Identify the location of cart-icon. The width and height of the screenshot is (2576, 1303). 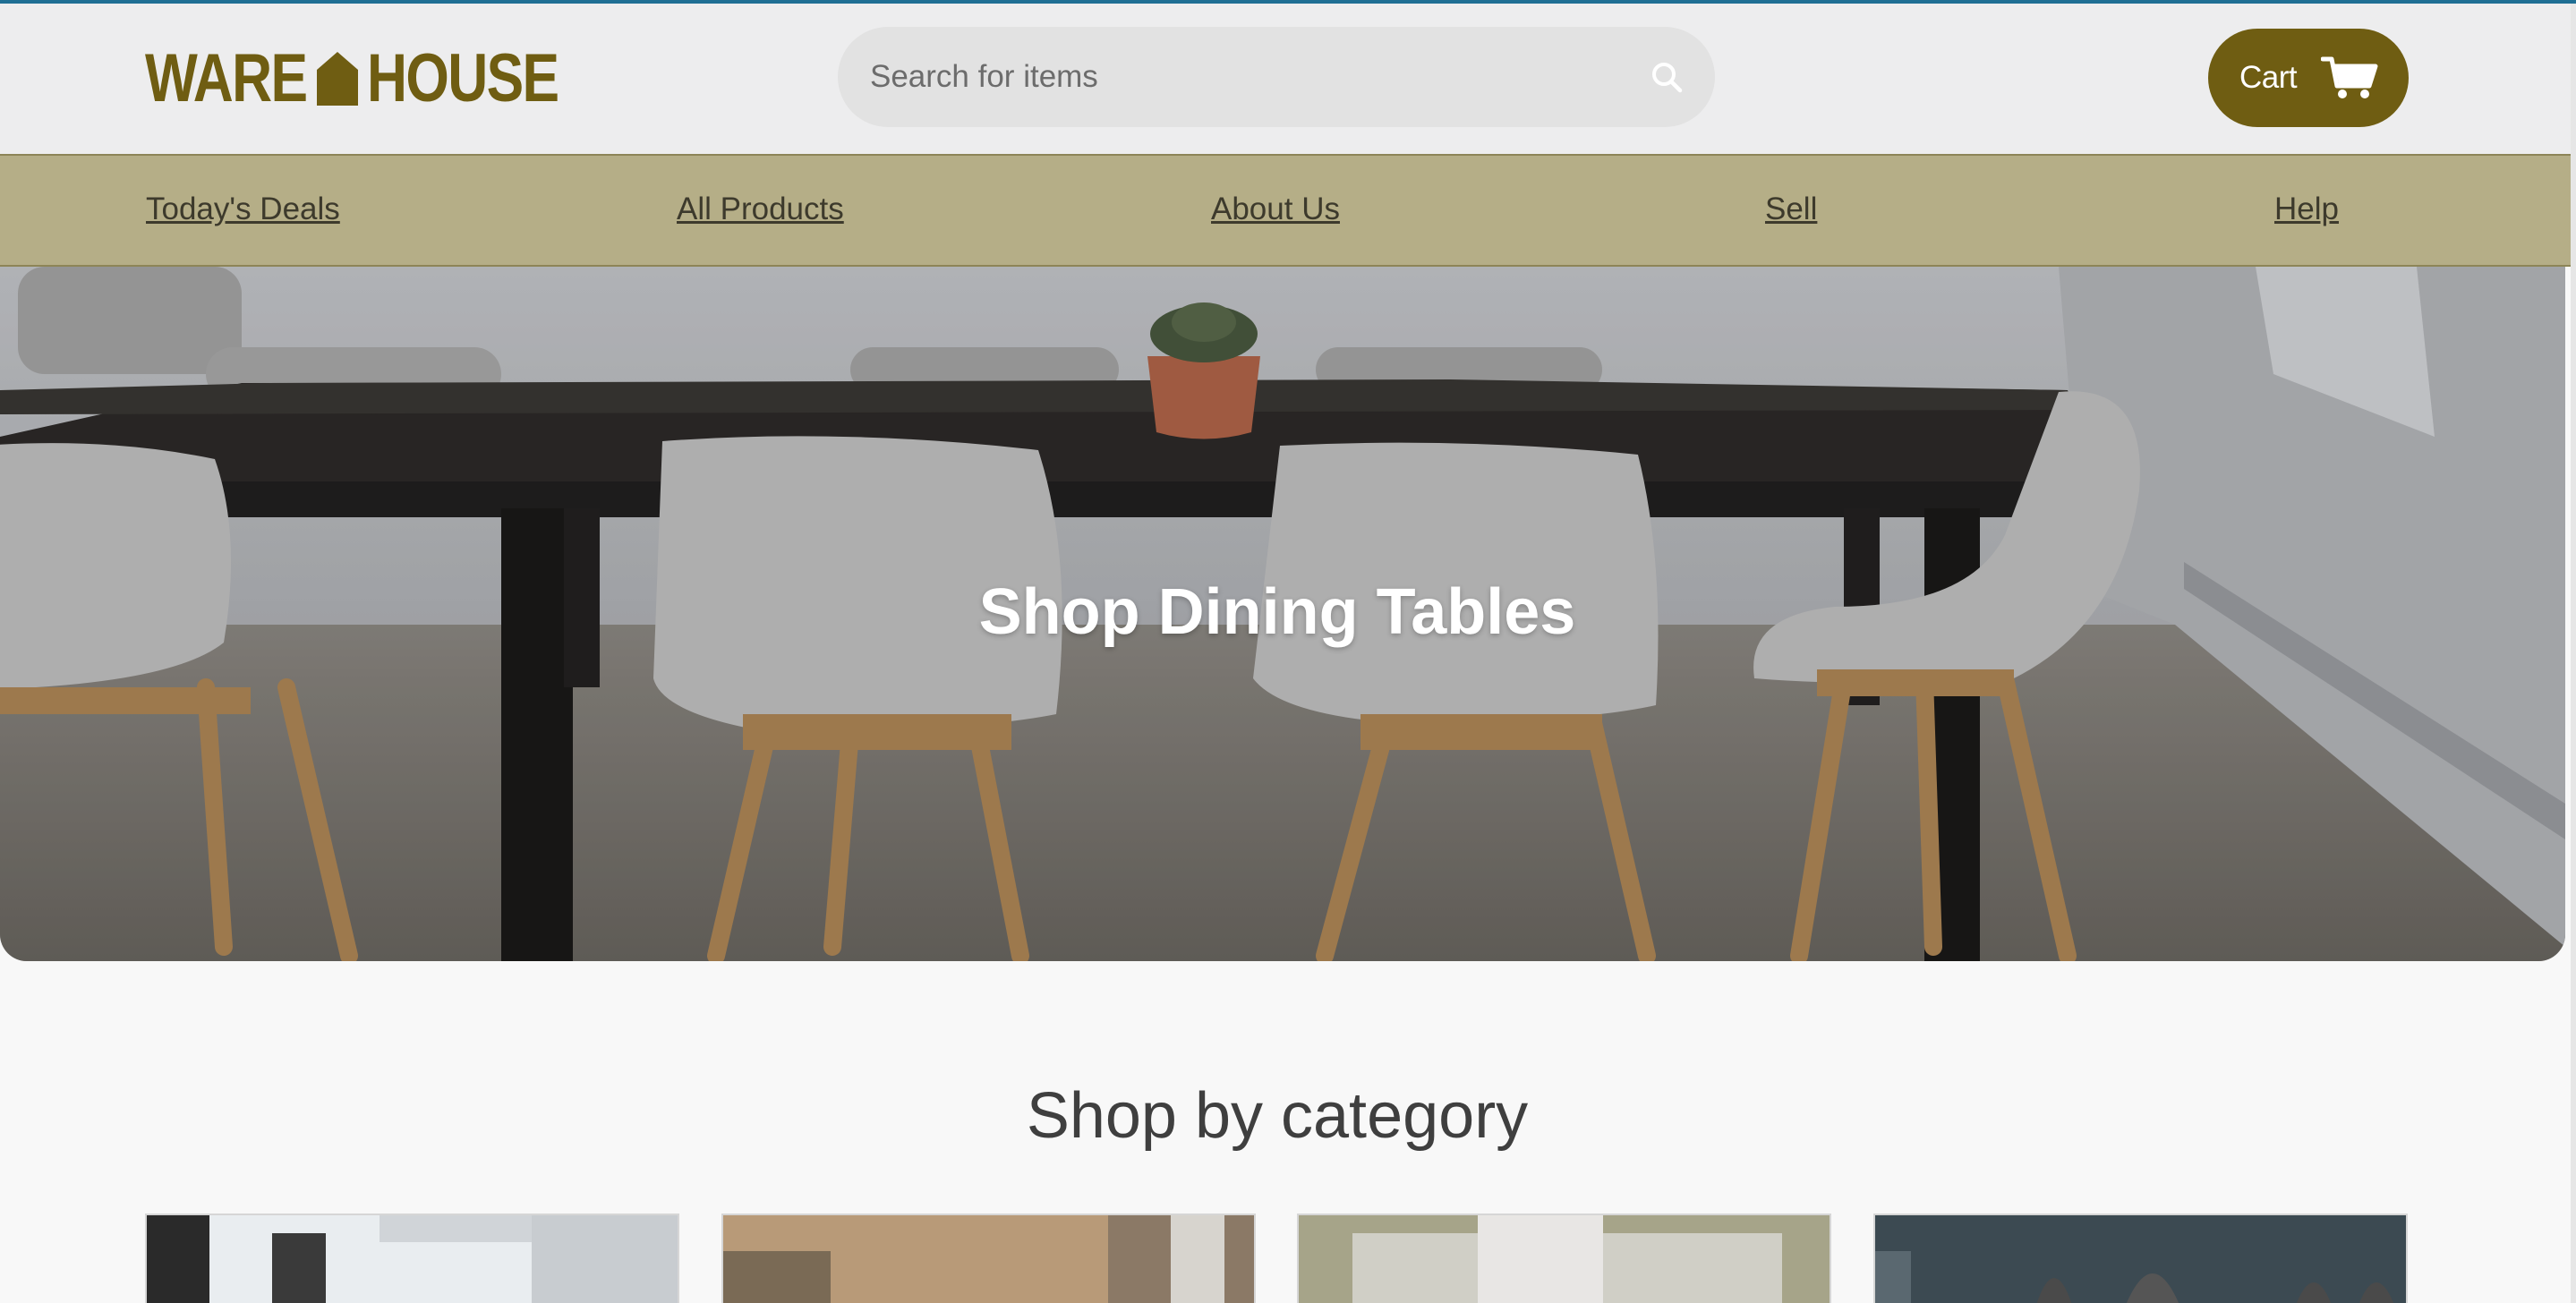
(2349, 77).